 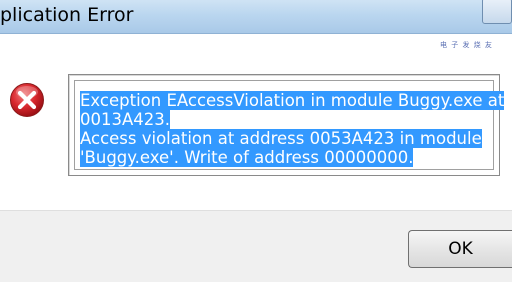 I want to click on watermark: 电 子 发 烧 友, so click(x=466, y=45).